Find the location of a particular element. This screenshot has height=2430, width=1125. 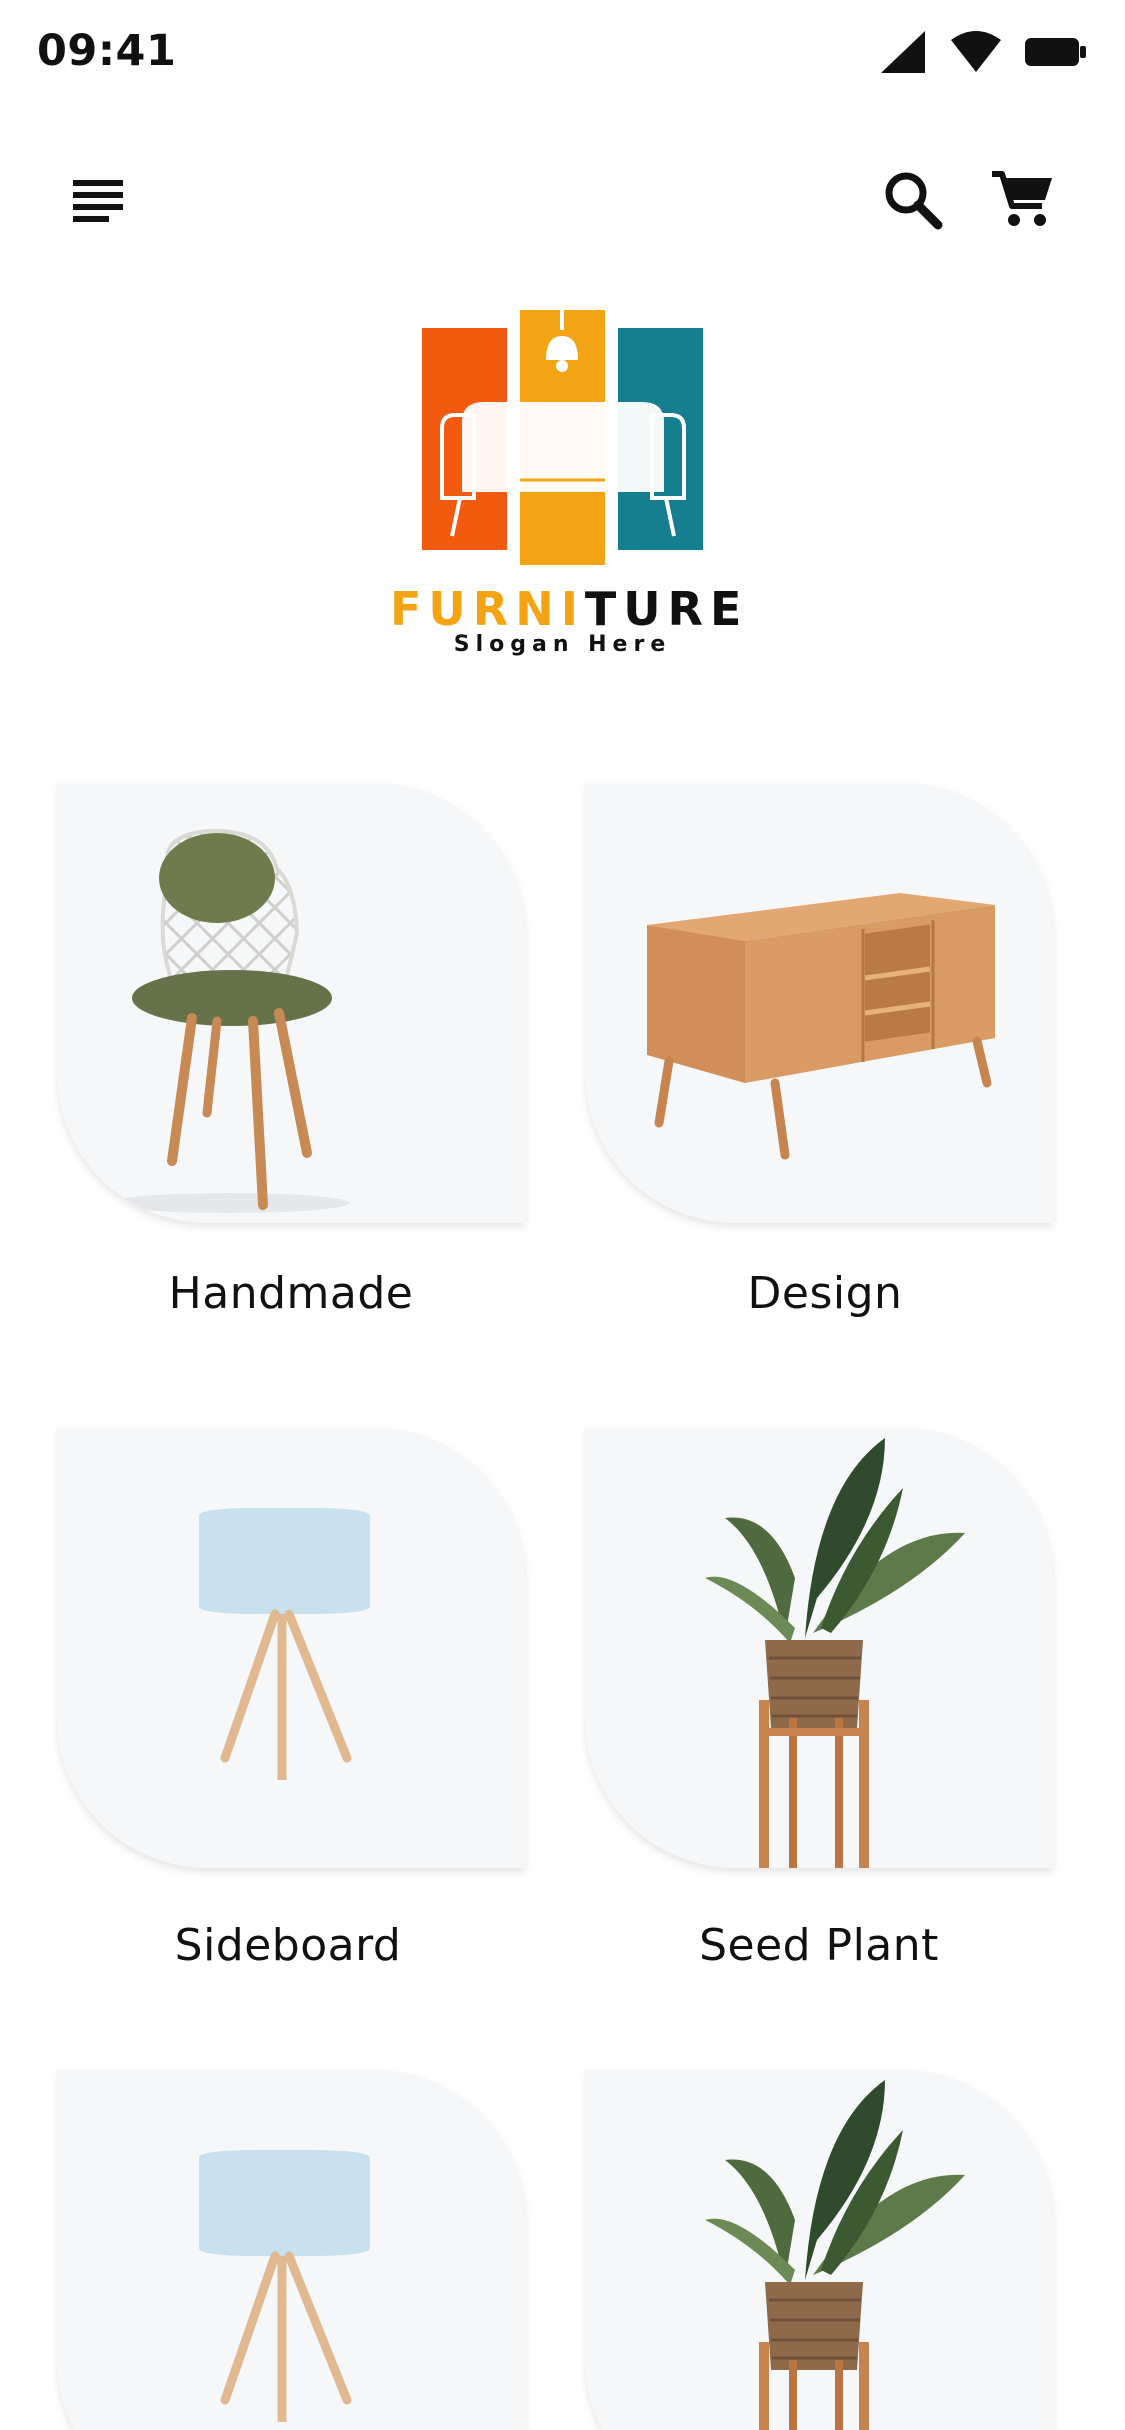

brand-name: FURNITURE is located at coordinates (565, 609).